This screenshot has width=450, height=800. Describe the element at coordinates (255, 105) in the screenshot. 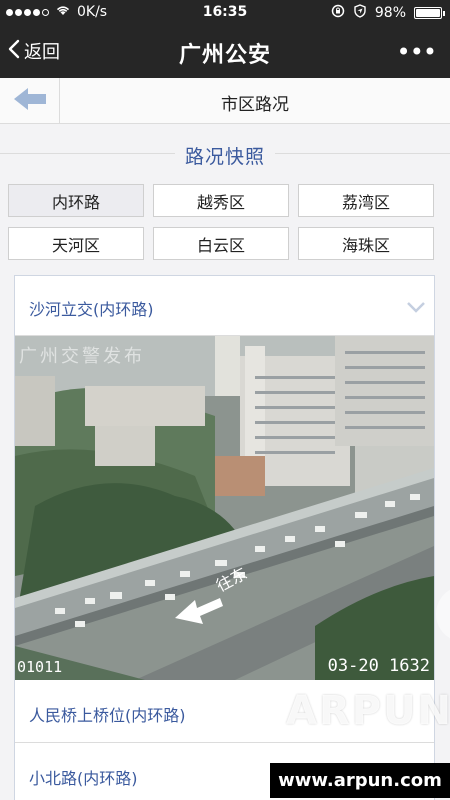

I see `page-title: 市区路况` at that location.